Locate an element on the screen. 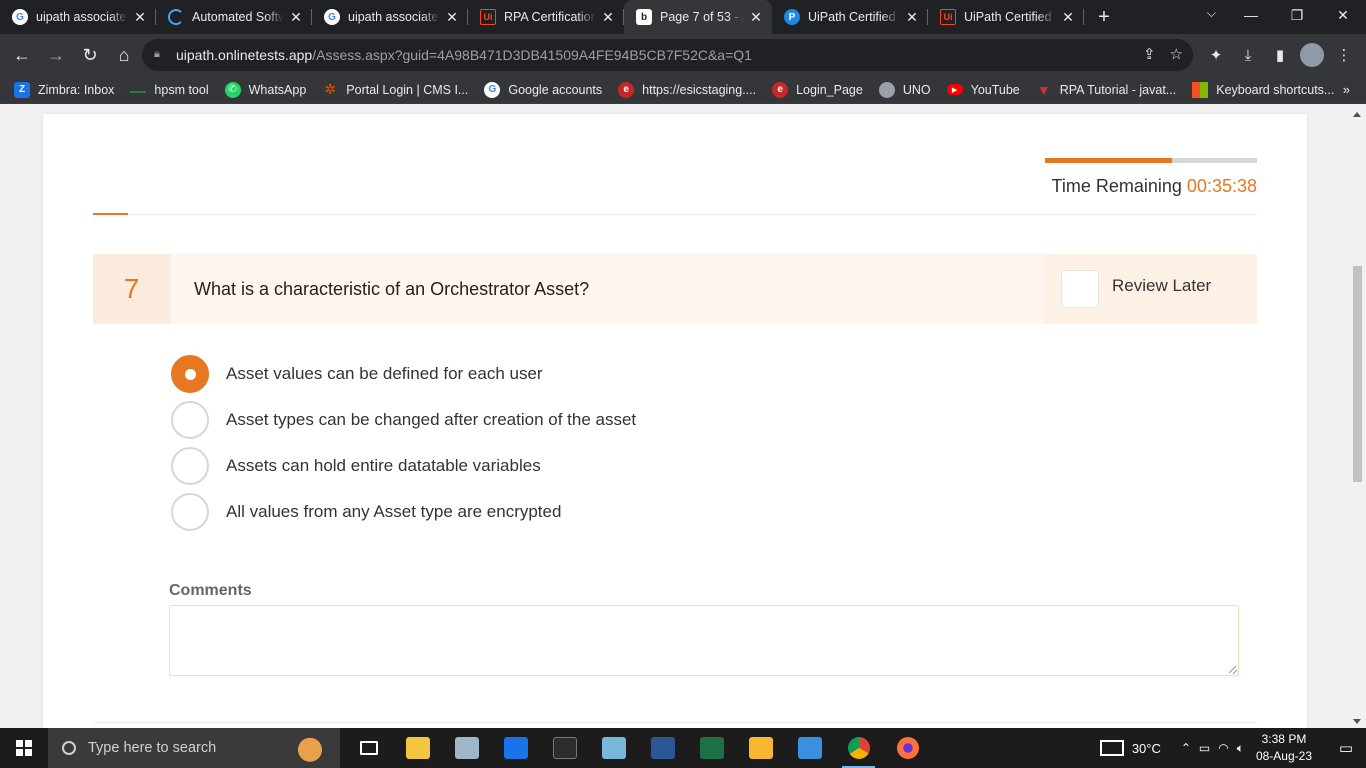 The height and width of the screenshot is (768, 1366). folder-icon is located at coordinates (760, 748).